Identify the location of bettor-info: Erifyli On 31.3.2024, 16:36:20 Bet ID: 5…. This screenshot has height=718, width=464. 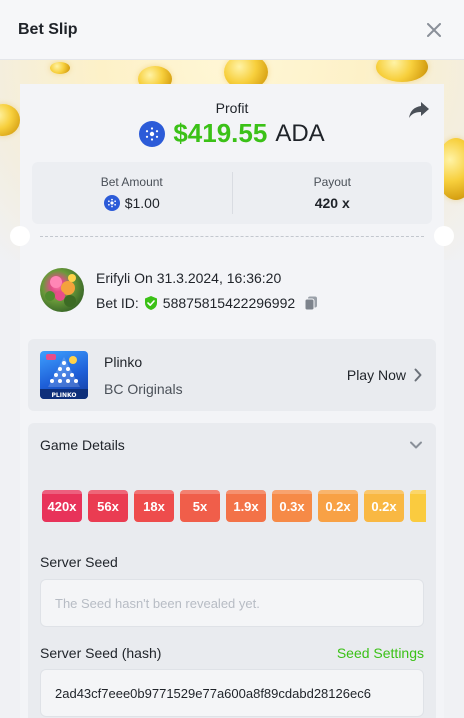
(235, 292).